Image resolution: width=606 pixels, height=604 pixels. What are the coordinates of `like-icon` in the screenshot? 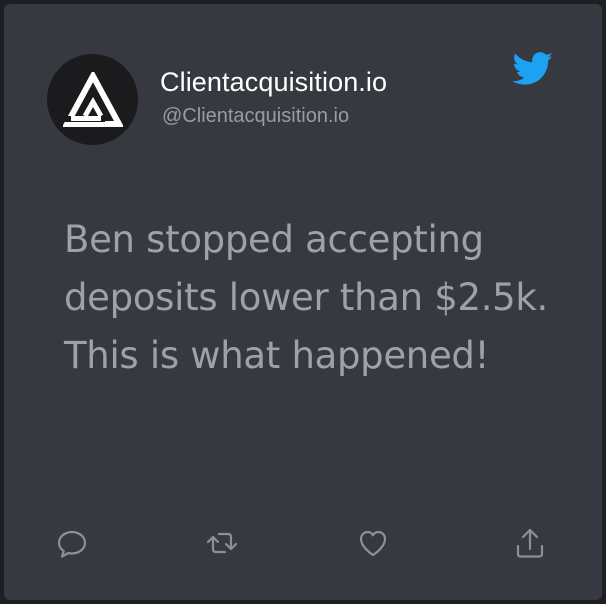 It's located at (373, 543).